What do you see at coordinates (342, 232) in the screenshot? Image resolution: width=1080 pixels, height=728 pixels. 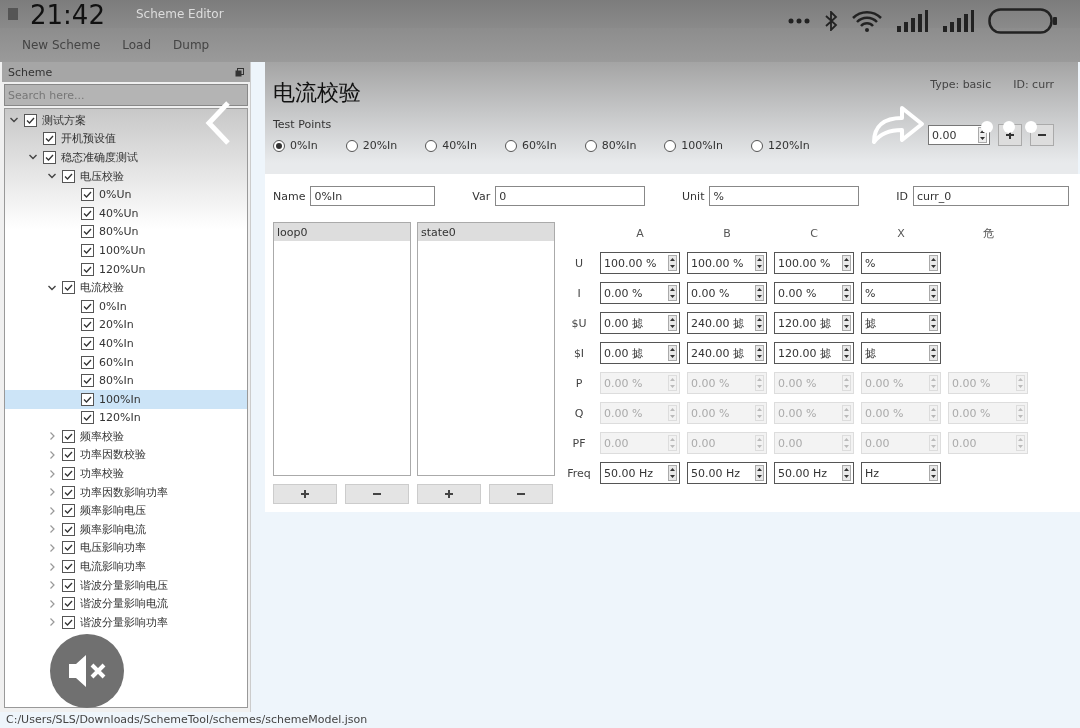 I see `list-item: loop0` at bounding box center [342, 232].